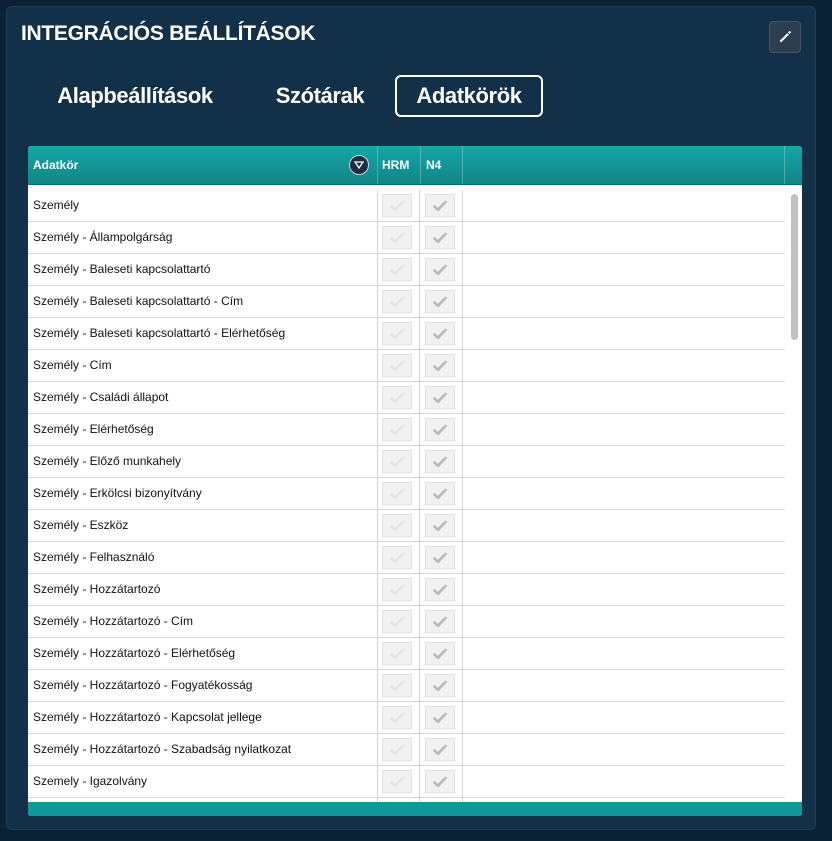 The width and height of the screenshot is (832, 841). Describe the element at coordinates (122, 269) in the screenshot. I see `row-label: Személy - Baleseti kapcsolattartó` at that location.